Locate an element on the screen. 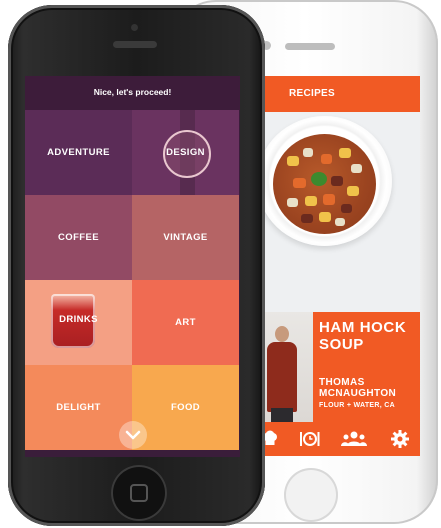 The image size is (441, 528). category-label: FOOD is located at coordinates (185, 407).